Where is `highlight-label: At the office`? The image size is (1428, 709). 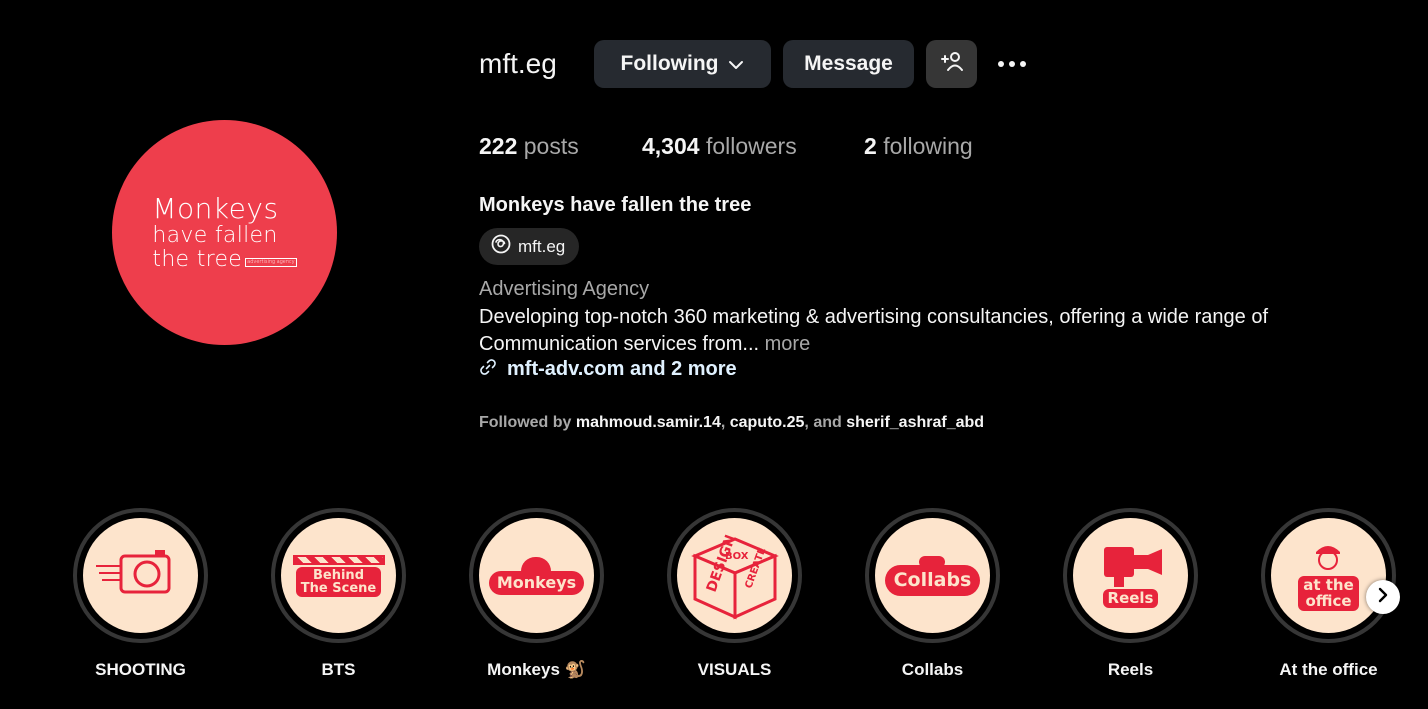
highlight-label: At the office is located at coordinates (1328, 669).